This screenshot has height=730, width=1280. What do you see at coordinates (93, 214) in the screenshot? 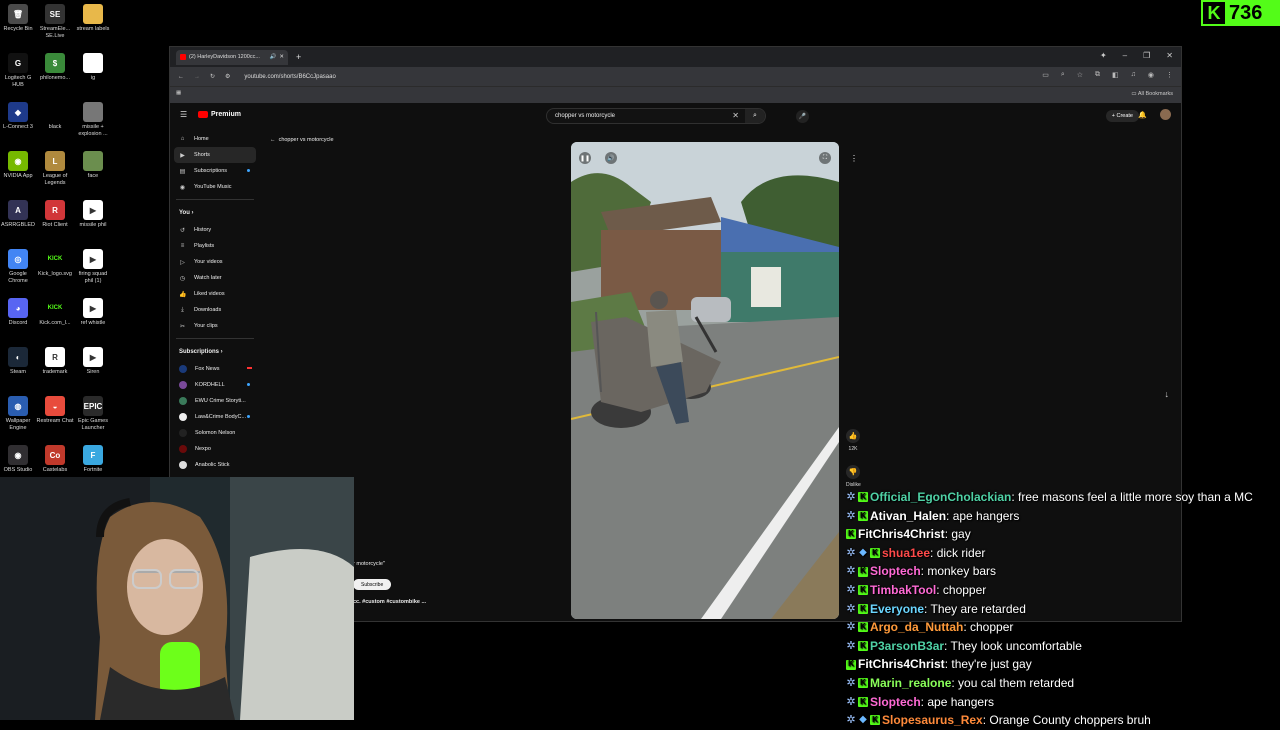
I see `desktop-icon: ▶ missile phil` at bounding box center [93, 214].